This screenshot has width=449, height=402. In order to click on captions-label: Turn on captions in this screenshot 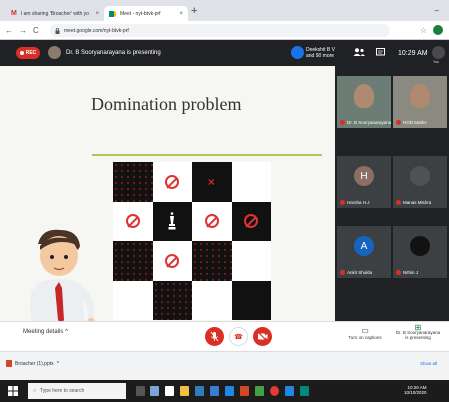, I will do `click(365, 337)`.